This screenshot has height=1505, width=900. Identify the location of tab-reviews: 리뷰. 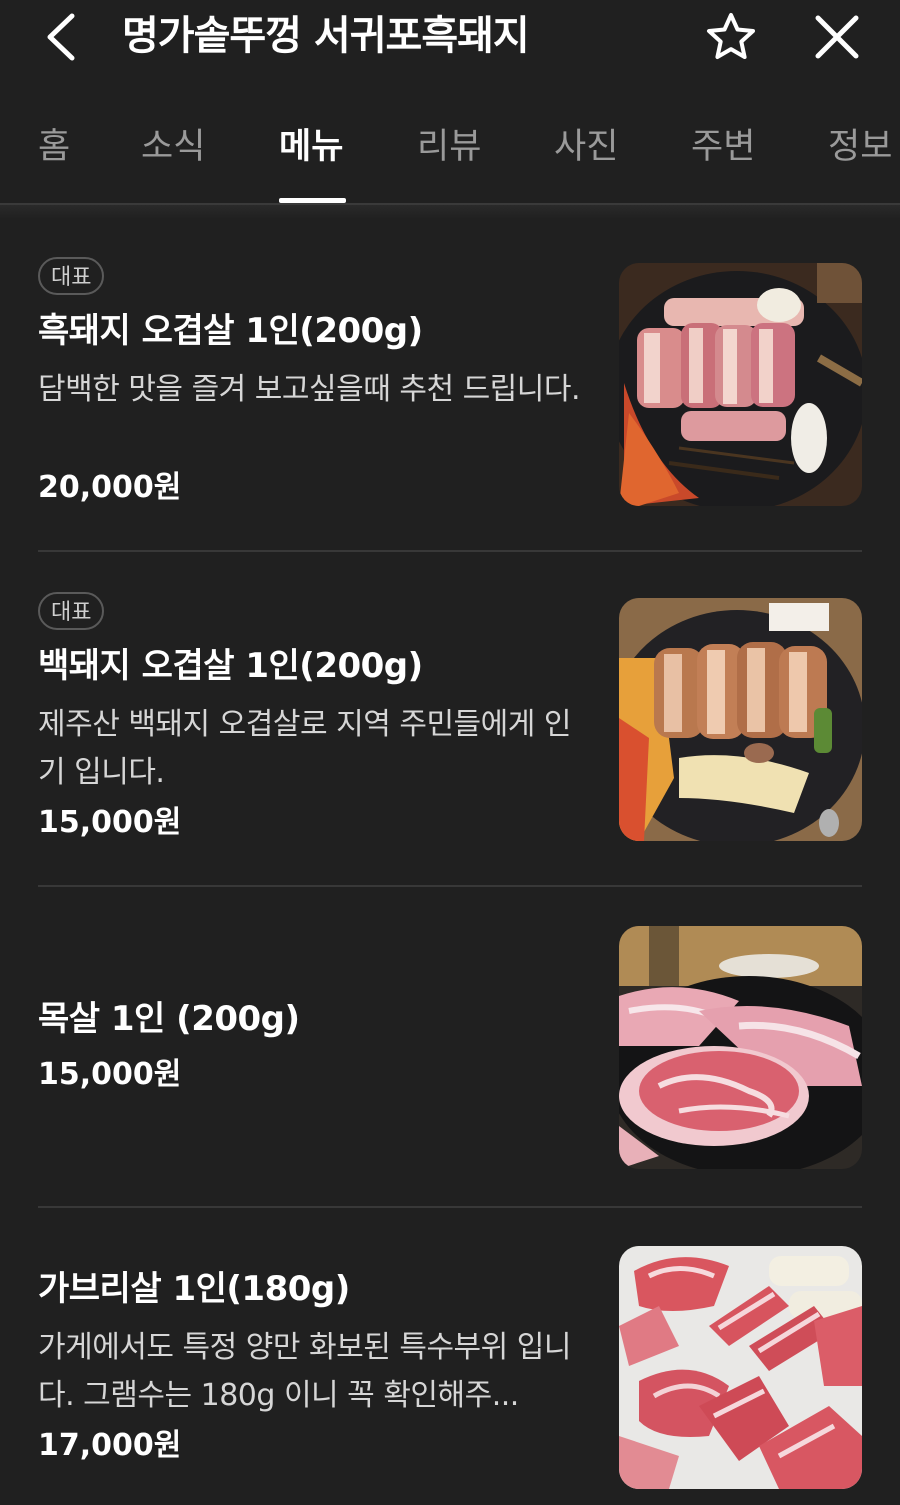
(449, 147).